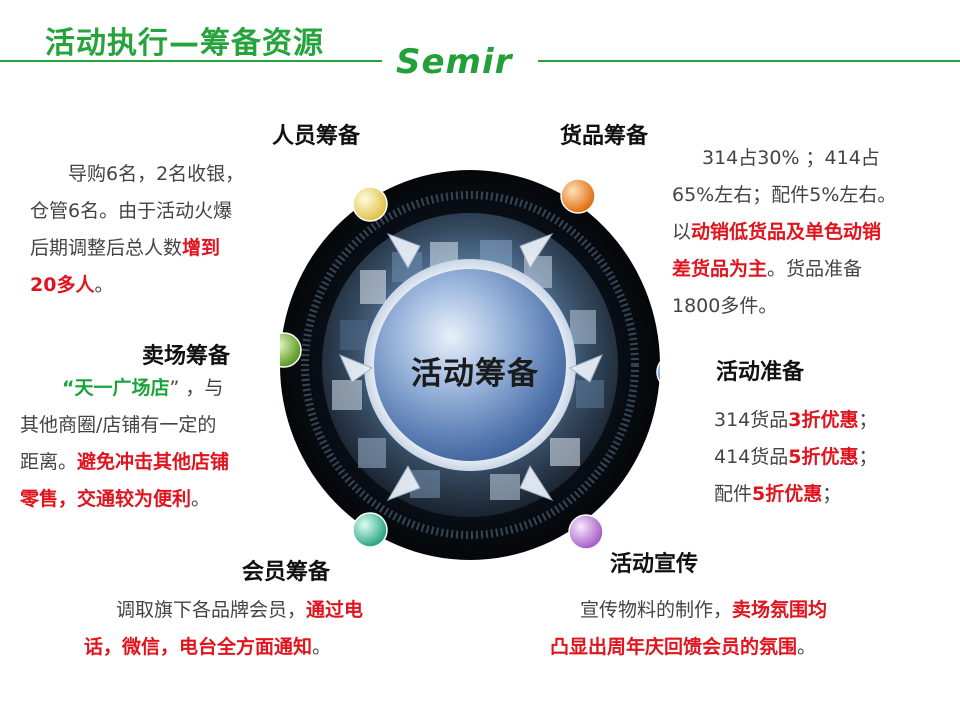 This screenshot has width=960, height=720. I want to click on page-title: 活动执行—筹备资源, so click(184, 43).